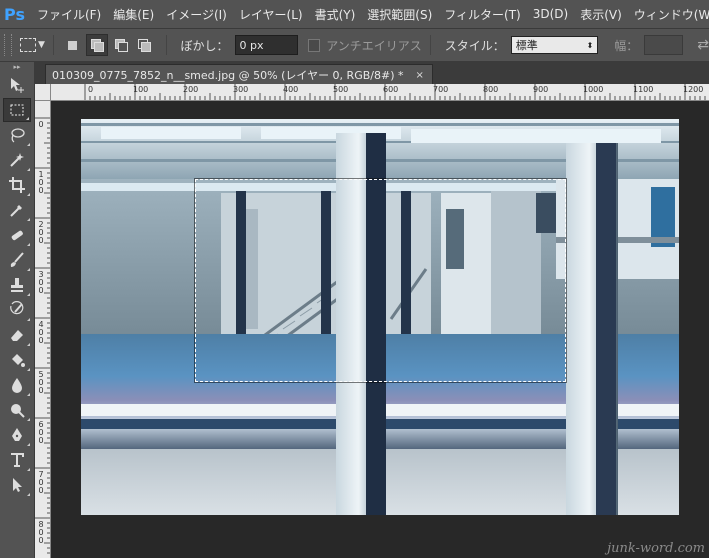  I want to click on menu-edit: 編集(E), so click(133, 14).